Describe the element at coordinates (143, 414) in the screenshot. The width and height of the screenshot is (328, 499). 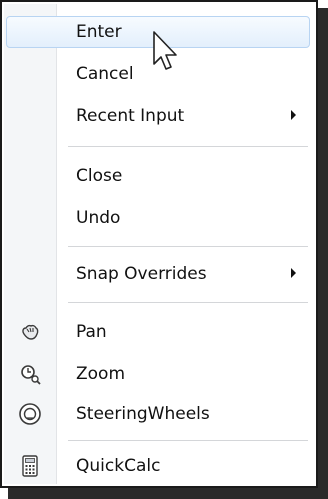
I see `menu-item-label: SteeringWheels` at that location.